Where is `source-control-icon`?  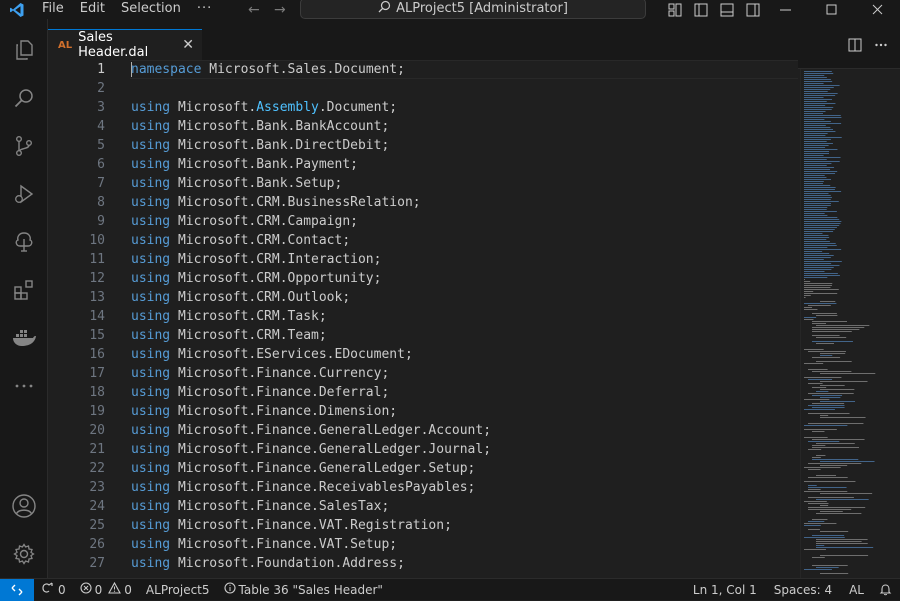
source-control-icon is located at coordinates (24, 146).